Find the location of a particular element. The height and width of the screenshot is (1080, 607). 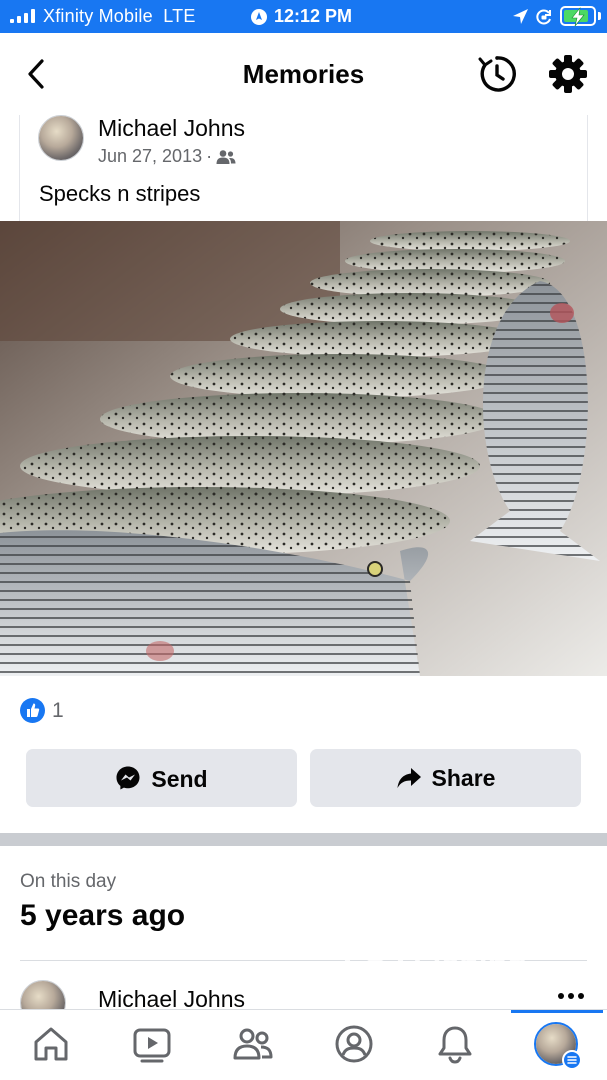

post-author: Michael Johns is located at coordinates (171, 128).